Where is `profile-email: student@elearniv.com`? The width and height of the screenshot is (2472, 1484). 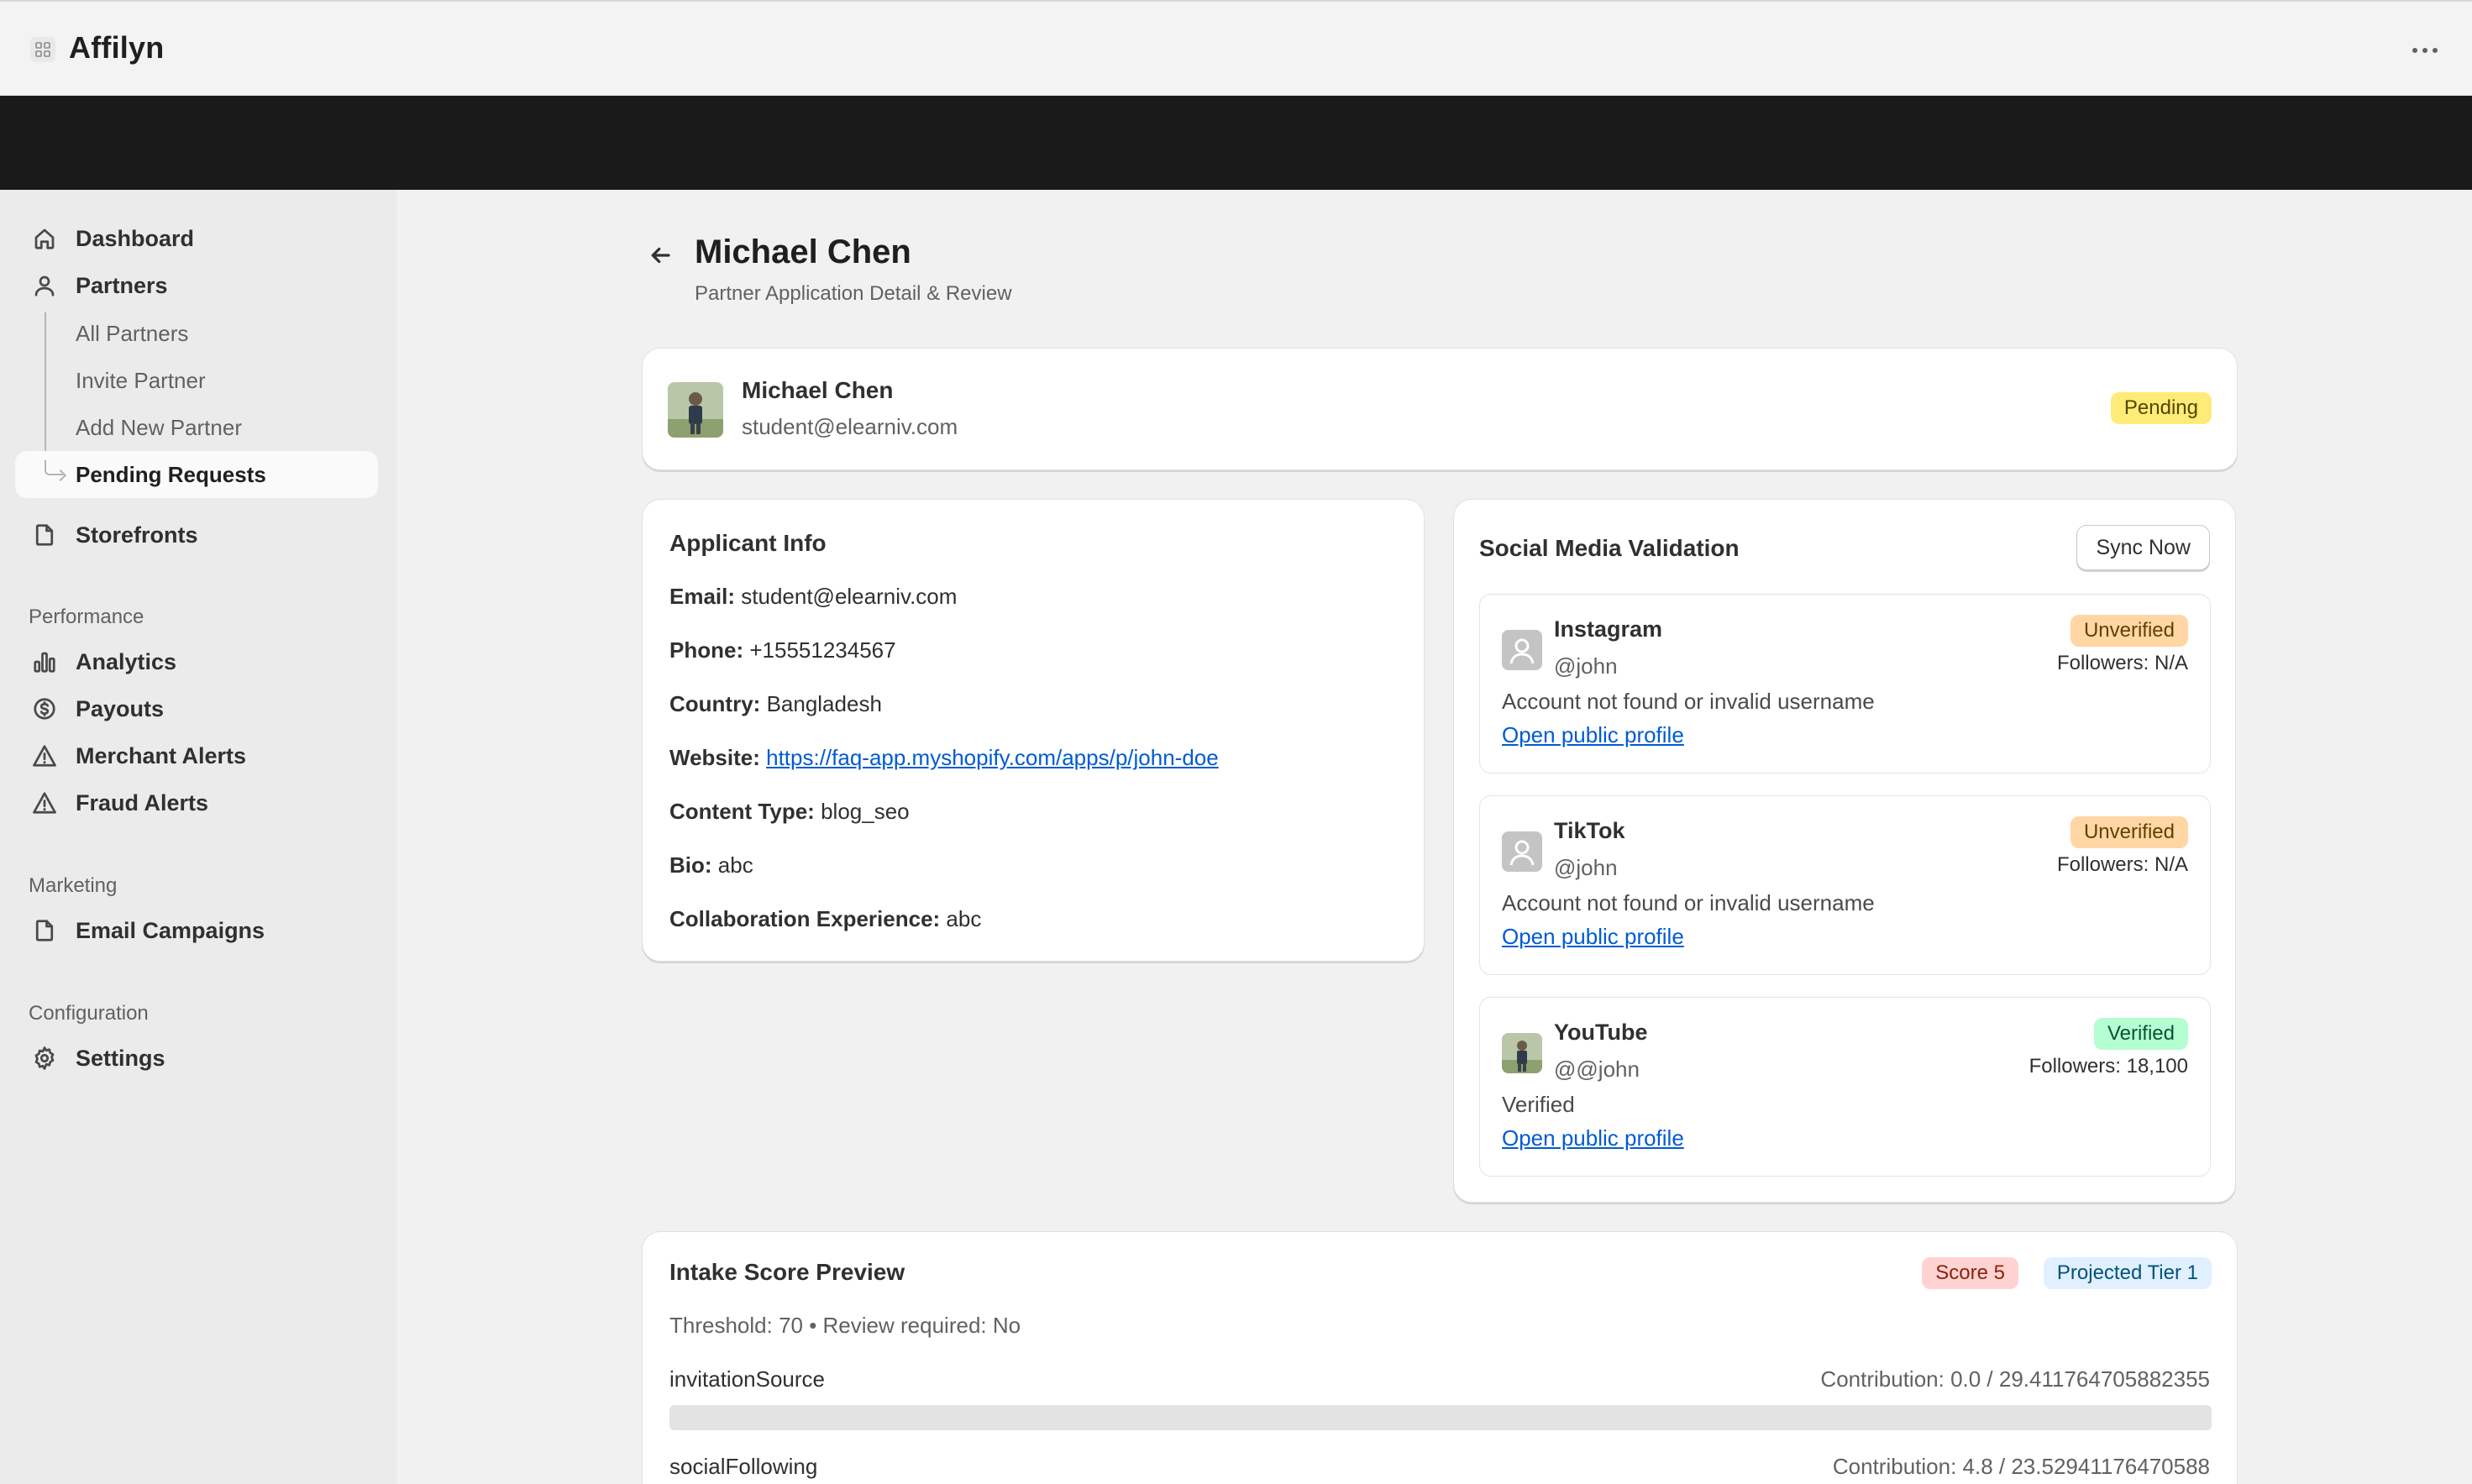
profile-email: student@elearniv.com is located at coordinates (850, 427).